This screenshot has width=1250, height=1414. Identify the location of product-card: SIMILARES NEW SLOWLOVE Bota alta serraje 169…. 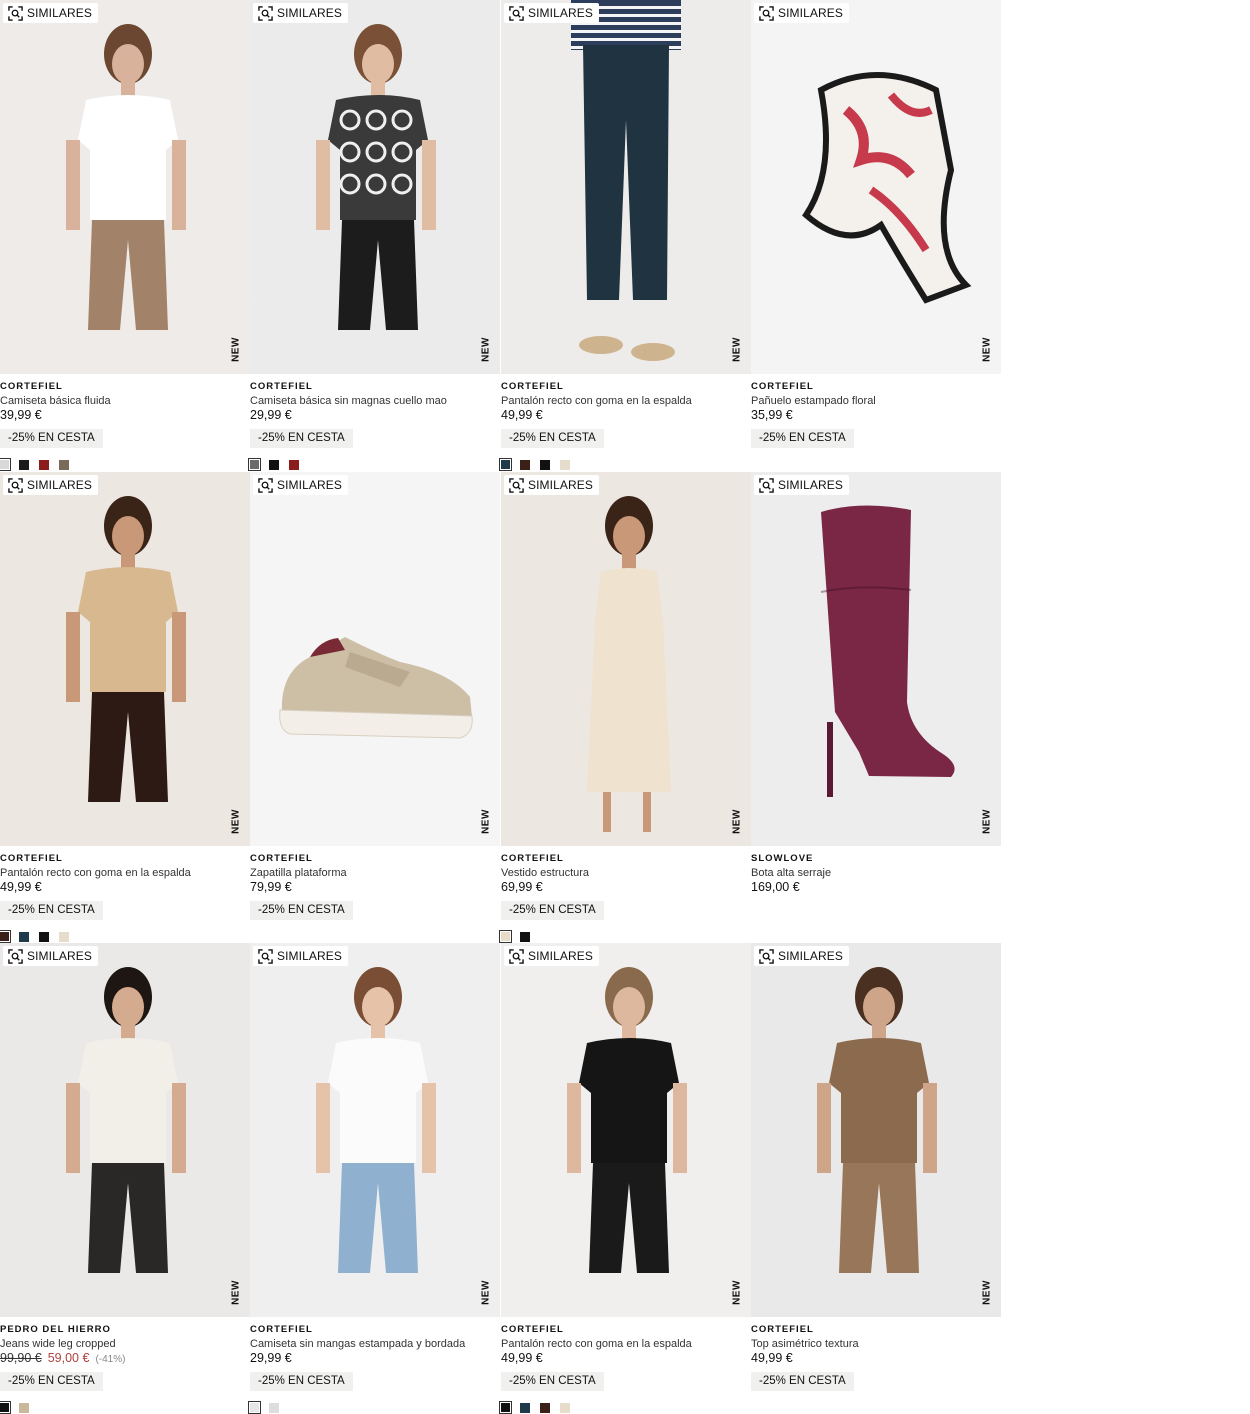
(876, 707).